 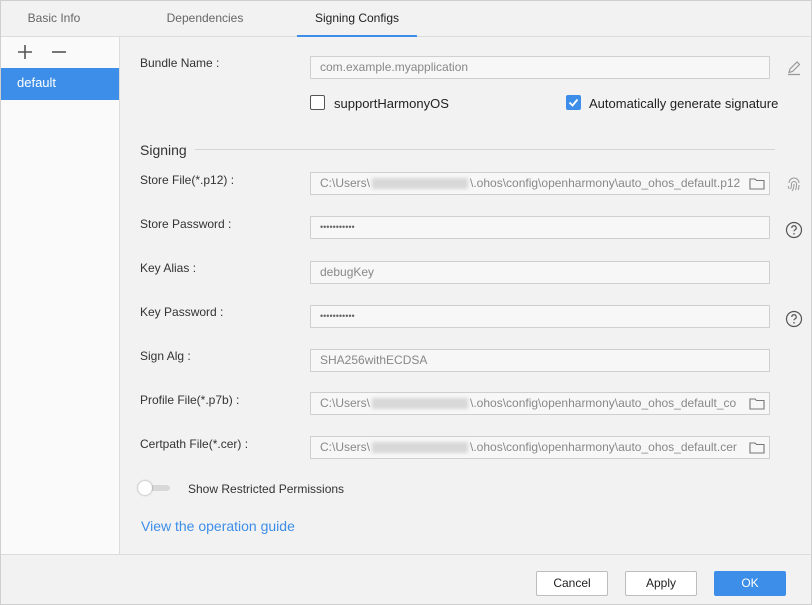 I want to click on sign-alg-label: Sign Alg :, so click(x=165, y=356).